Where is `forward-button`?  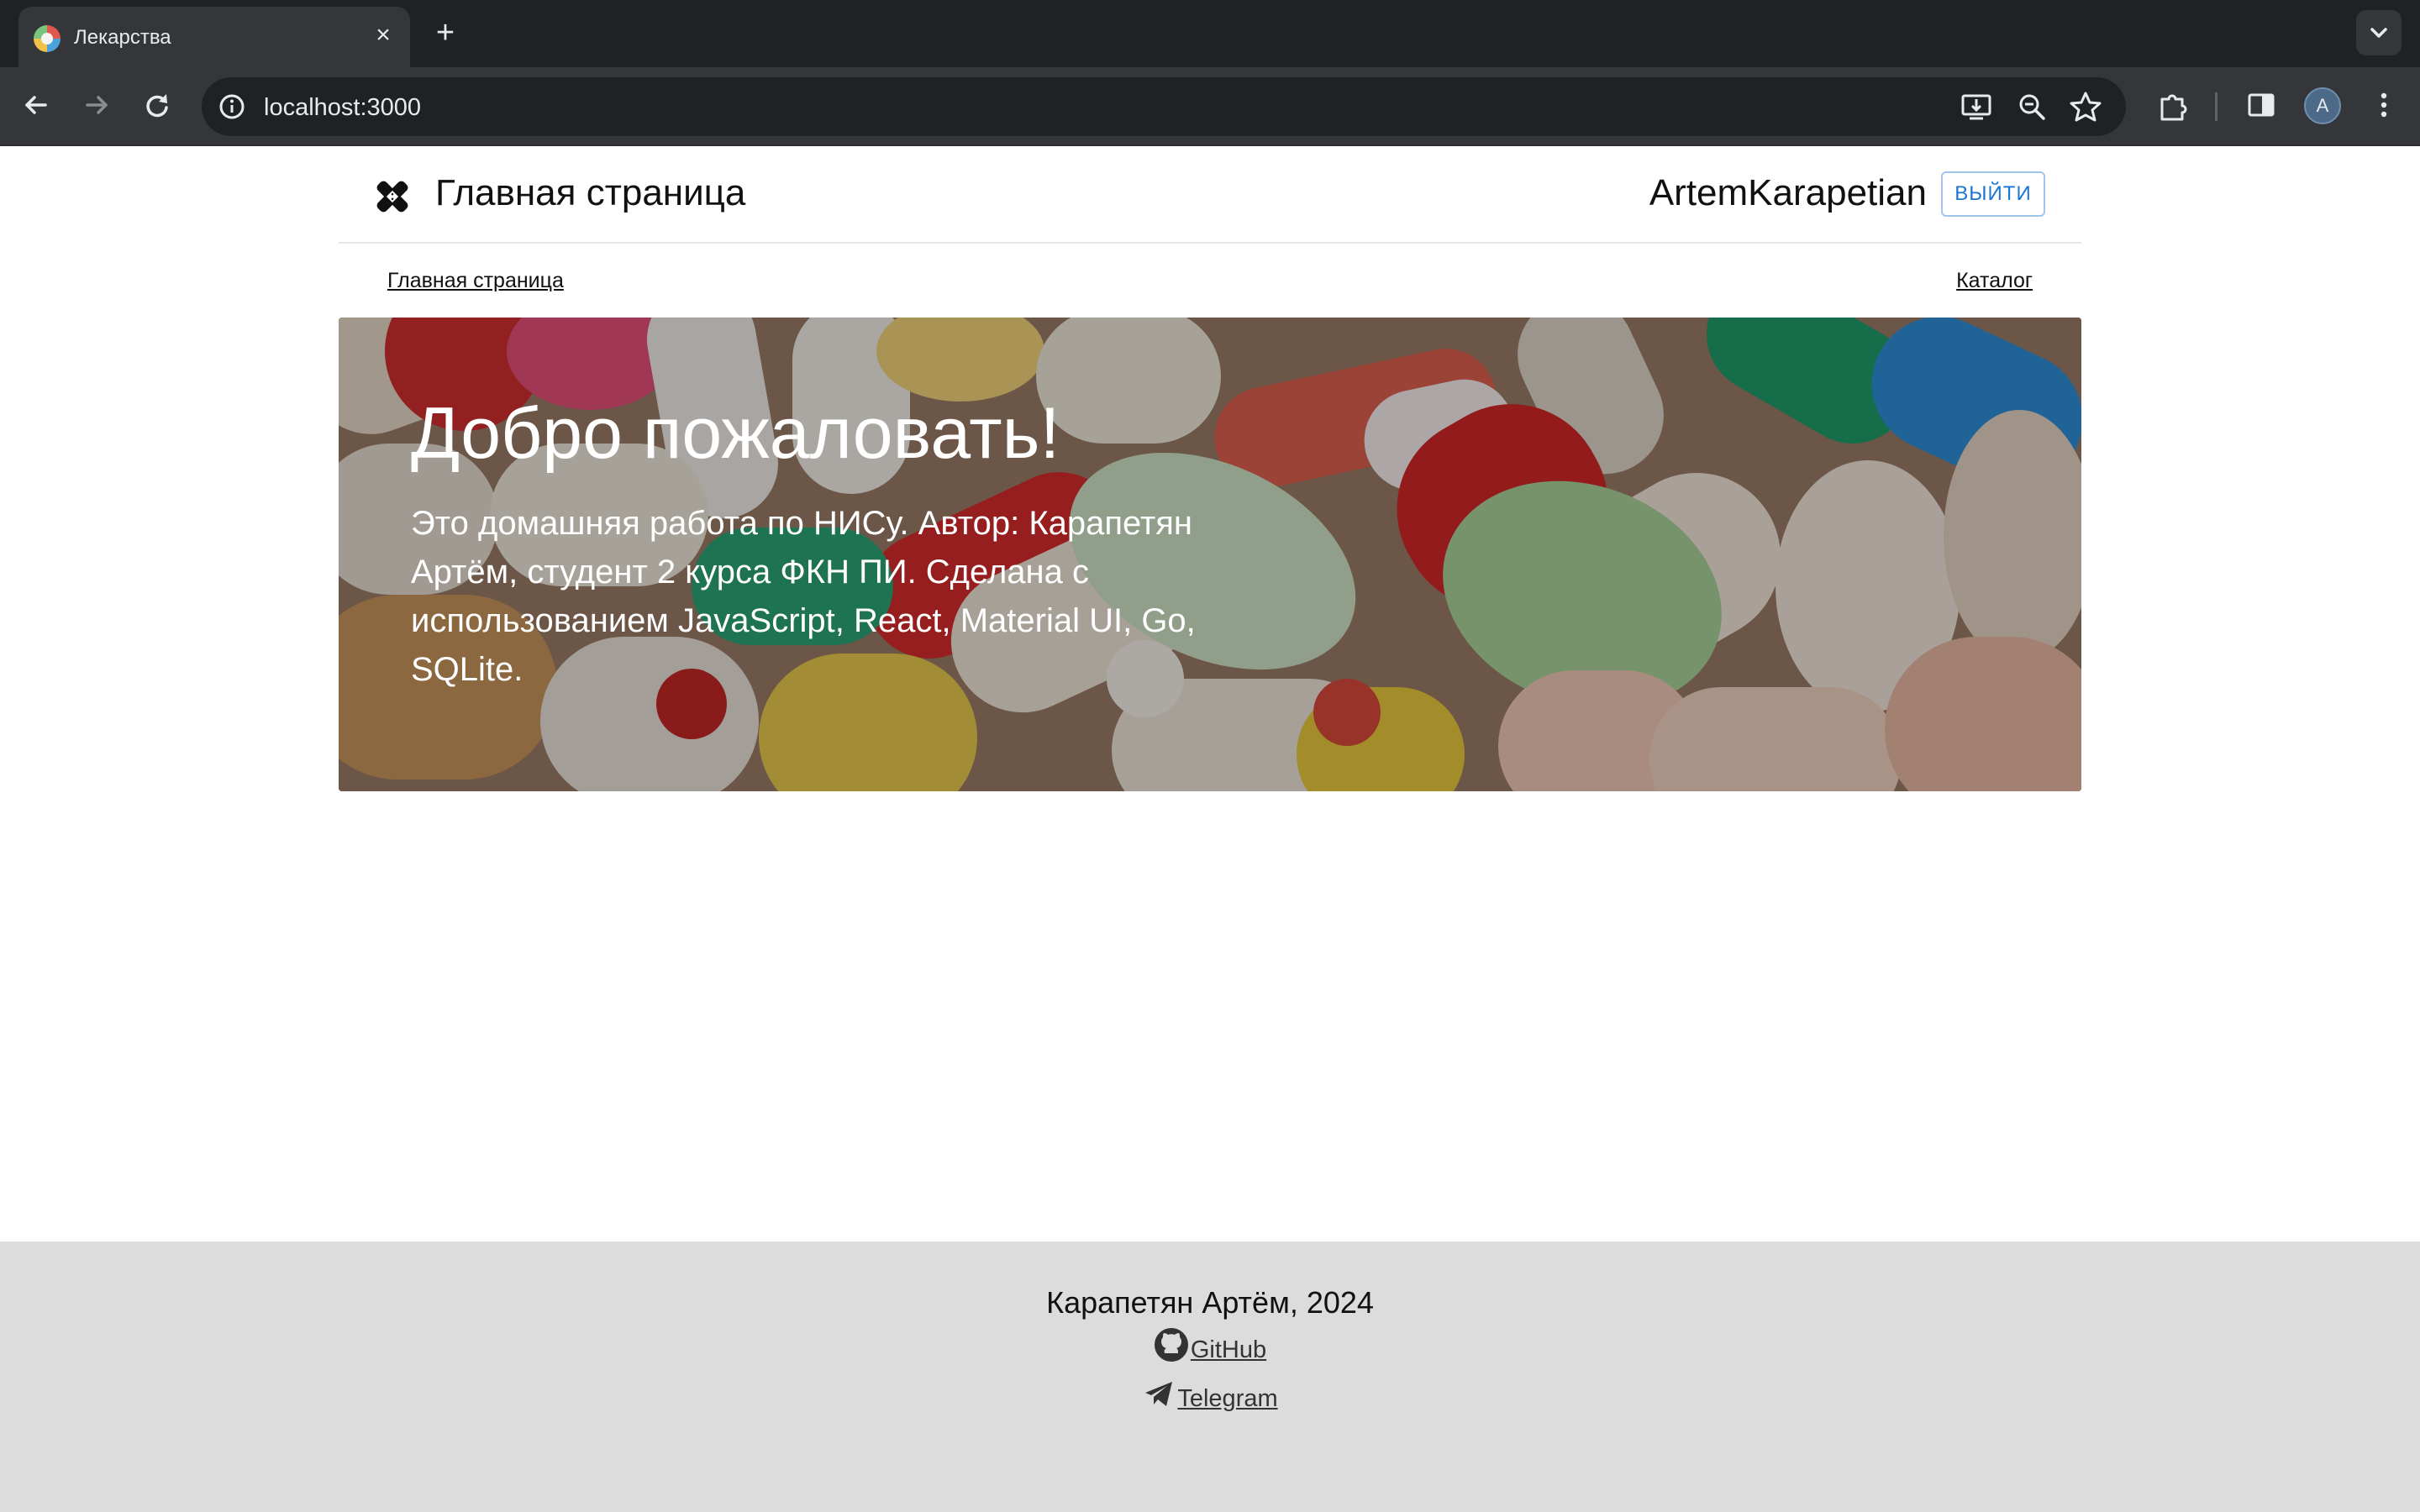
forward-button is located at coordinates (96, 105).